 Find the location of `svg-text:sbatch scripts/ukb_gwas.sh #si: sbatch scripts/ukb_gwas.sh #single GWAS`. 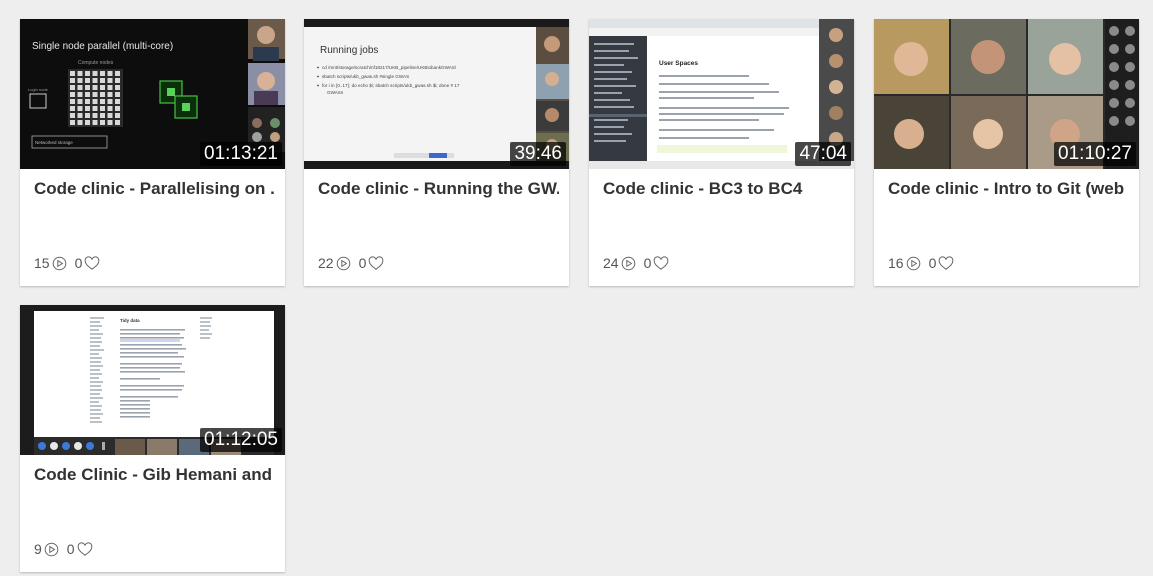

svg-text:sbatch scripts/ukb_gwas.sh #si: sbatch scripts/ukb_gwas.sh #single GWAS is located at coordinates (365, 76).